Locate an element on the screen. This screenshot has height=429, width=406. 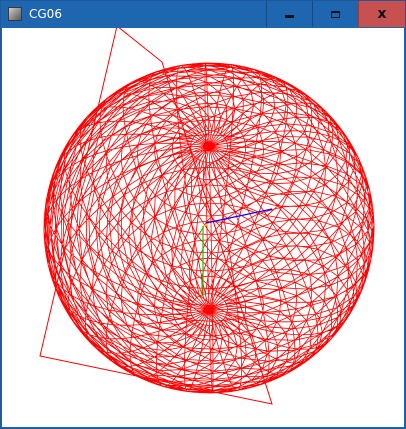
minimize-button is located at coordinates (289, 14).